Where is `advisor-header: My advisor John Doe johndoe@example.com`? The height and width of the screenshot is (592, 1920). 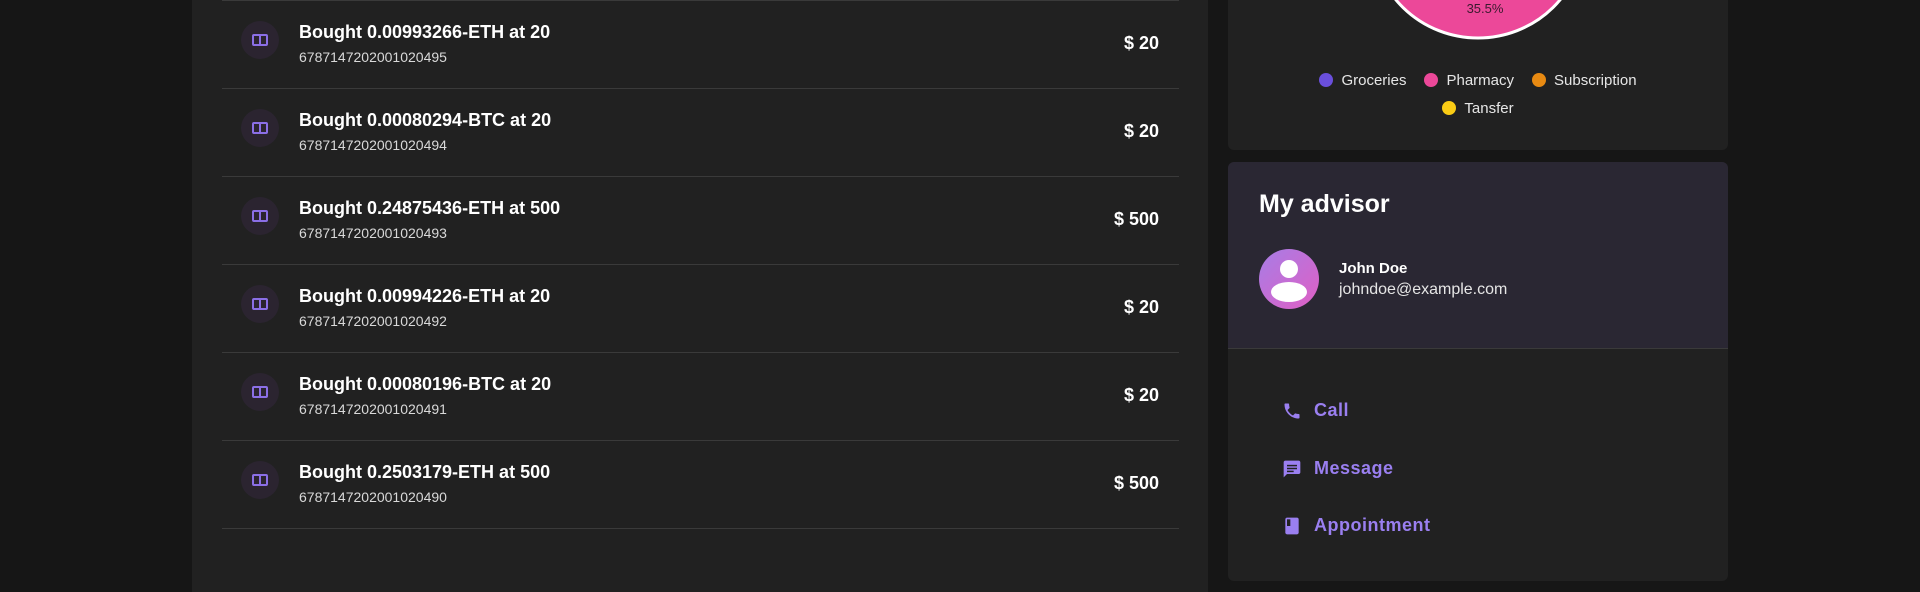 advisor-header: My advisor John Doe johndoe@example.com is located at coordinates (1478, 255).